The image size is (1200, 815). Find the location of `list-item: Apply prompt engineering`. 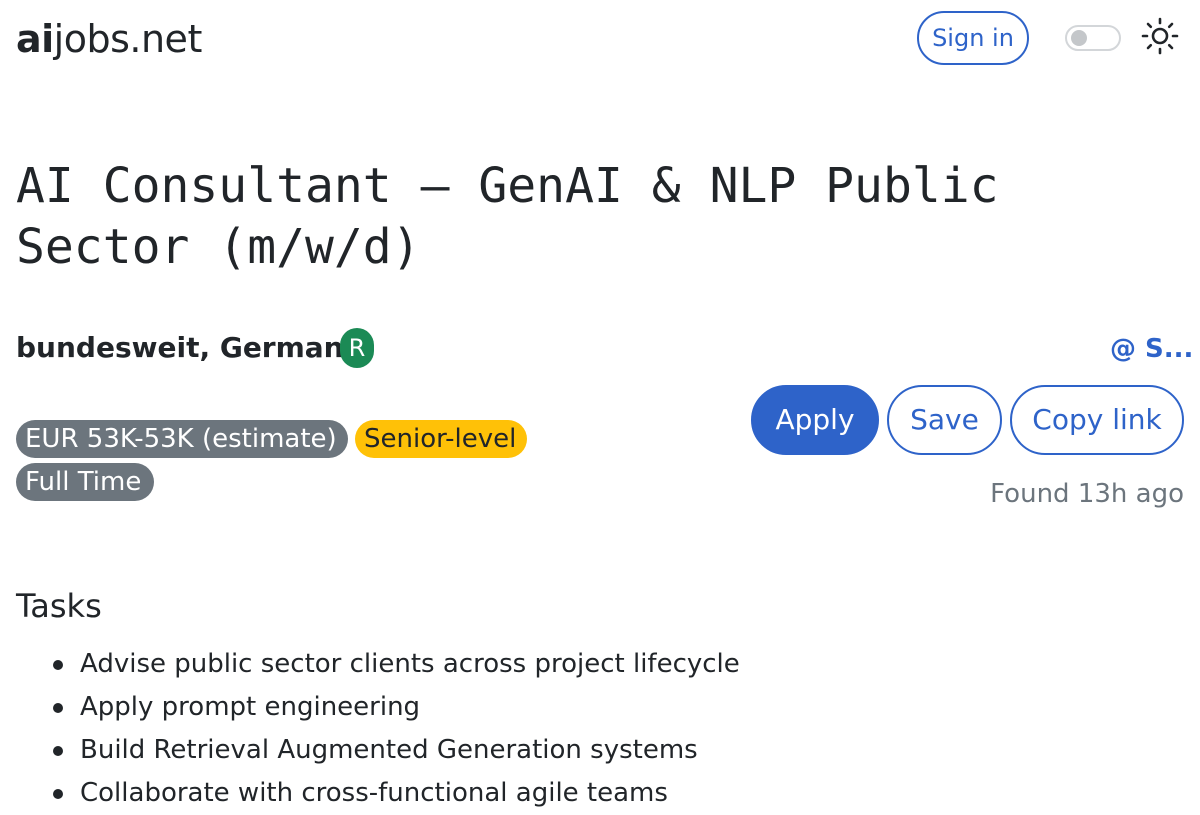

list-item: Apply prompt engineering is located at coordinates (370, 707).